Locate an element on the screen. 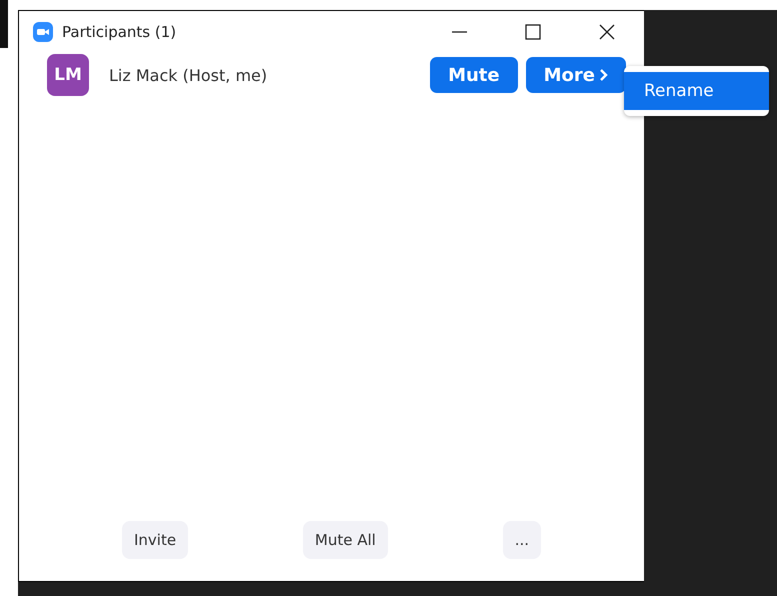 The height and width of the screenshot is (596, 777). mute-button: Mute is located at coordinates (474, 75).